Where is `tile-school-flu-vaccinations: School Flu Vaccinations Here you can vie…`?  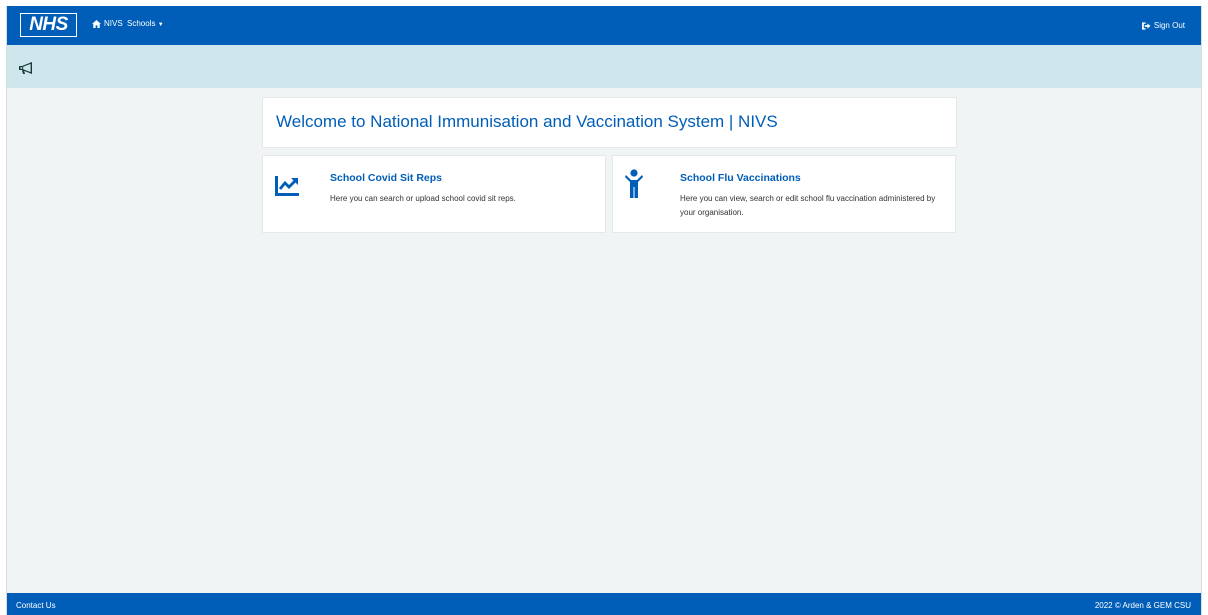
tile-school-flu-vaccinations: School Flu Vaccinations Here you can vie… is located at coordinates (784, 194).